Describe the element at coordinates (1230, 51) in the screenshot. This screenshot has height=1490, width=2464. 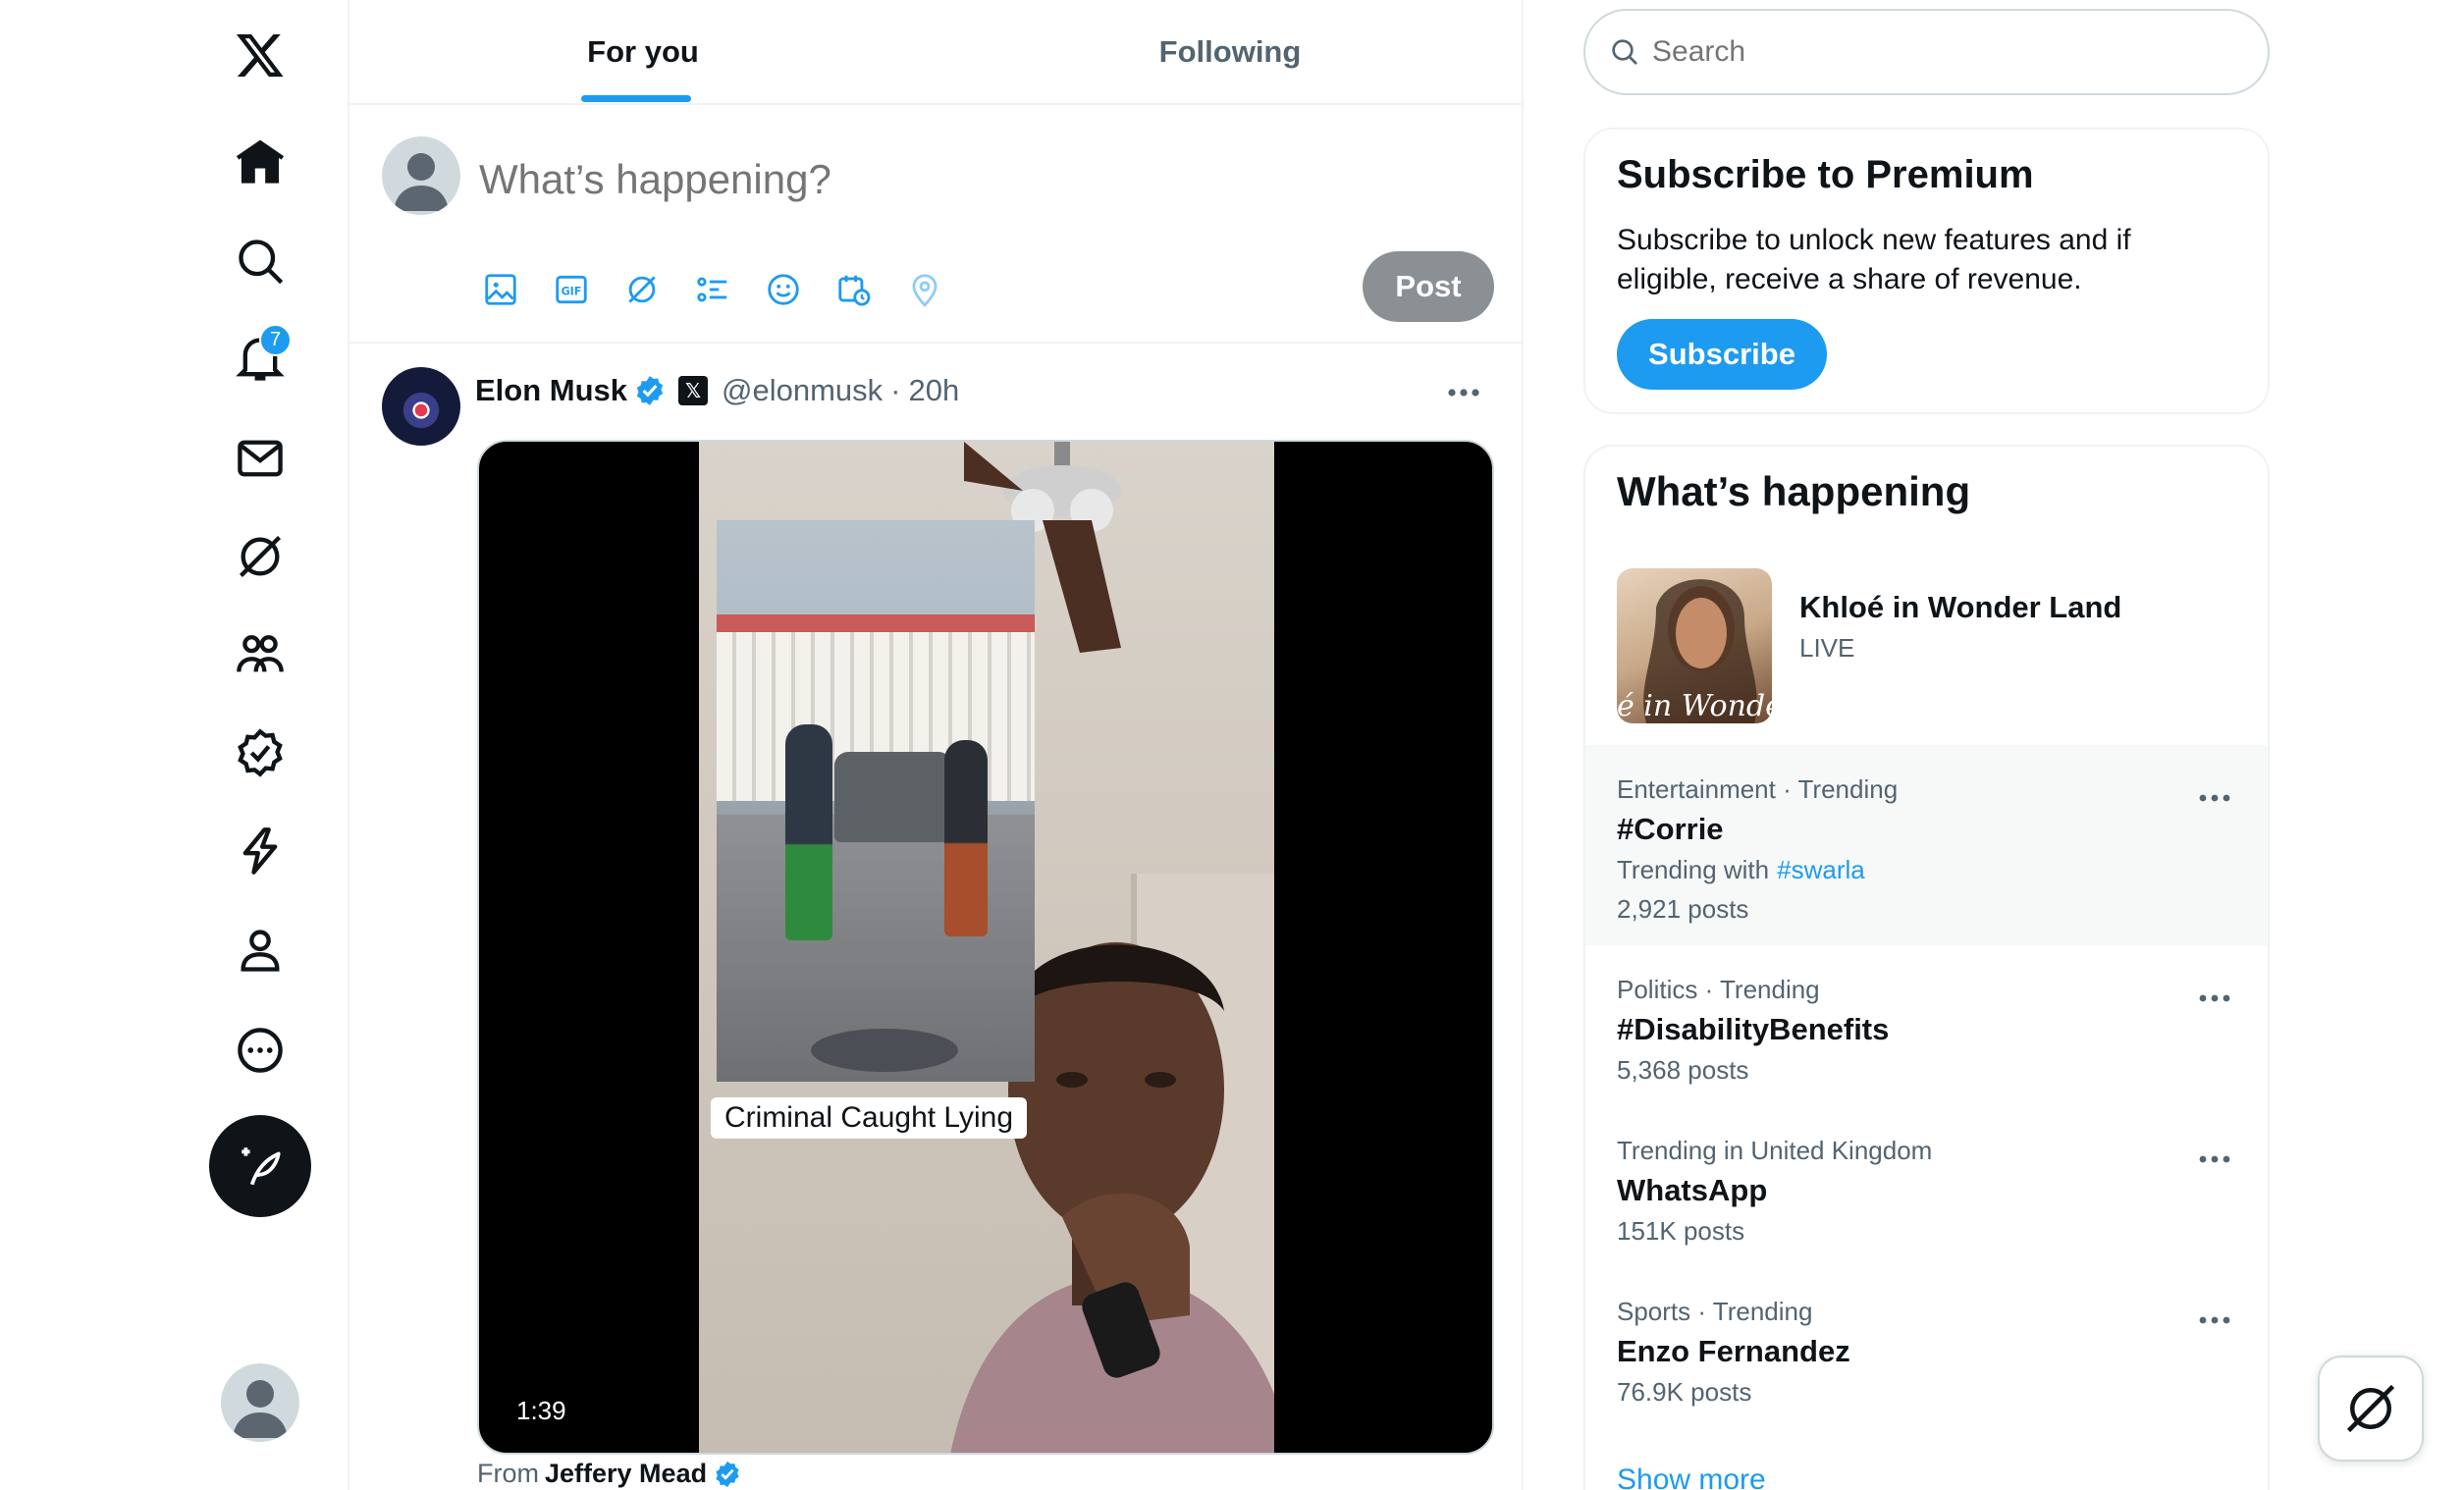
I see `tab-following: Following` at that location.